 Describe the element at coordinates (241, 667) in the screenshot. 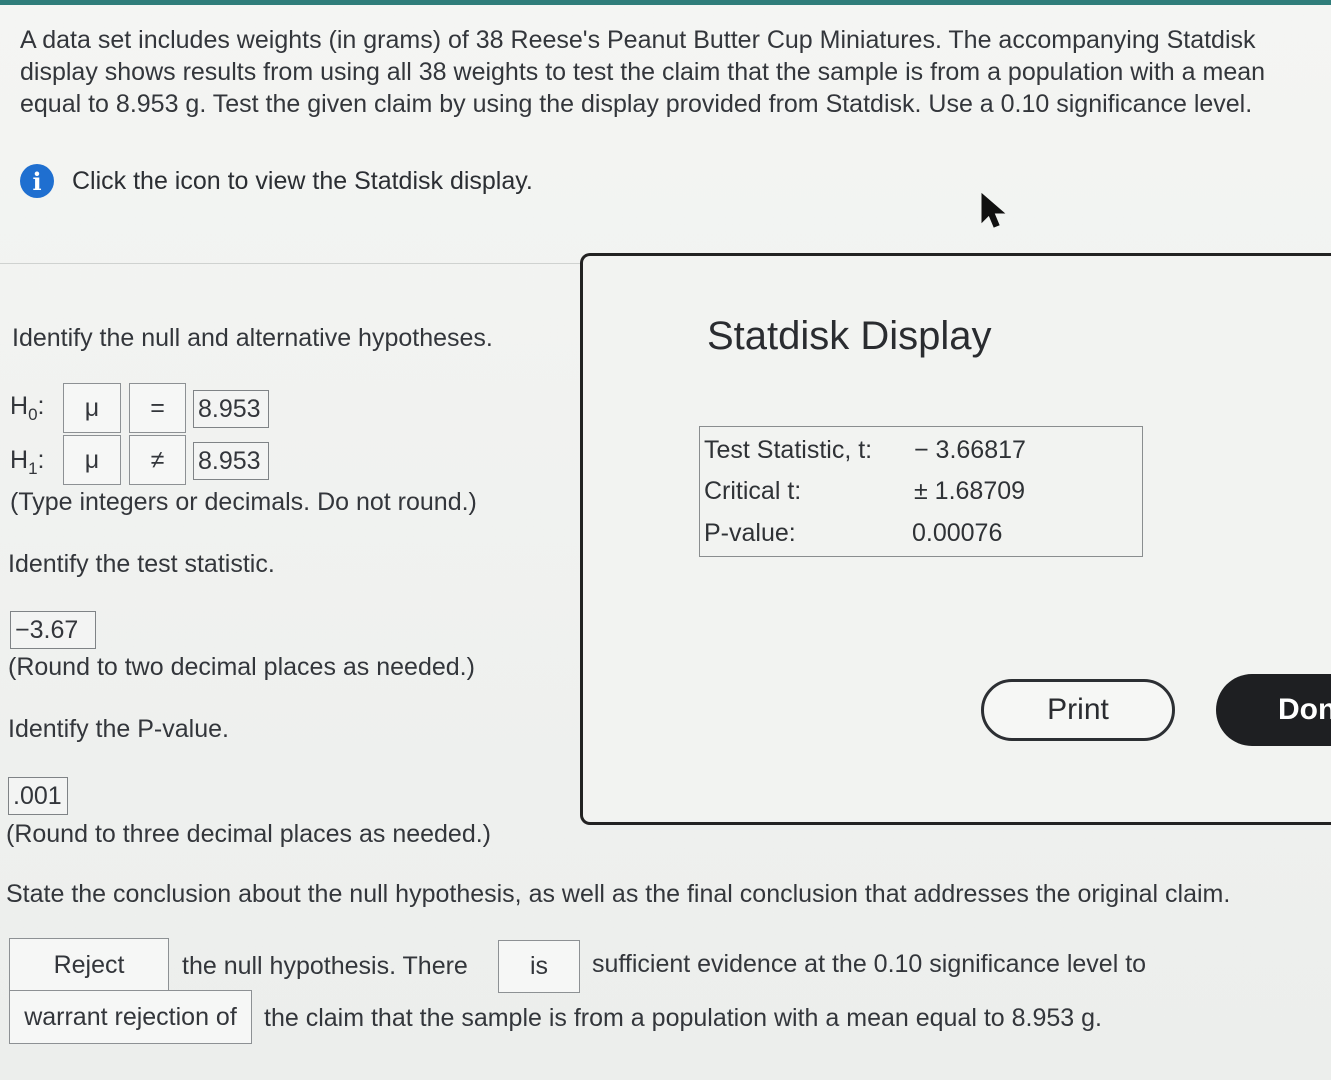

I see `test-statistic-note: (Round to two decimal places as needed.)` at that location.